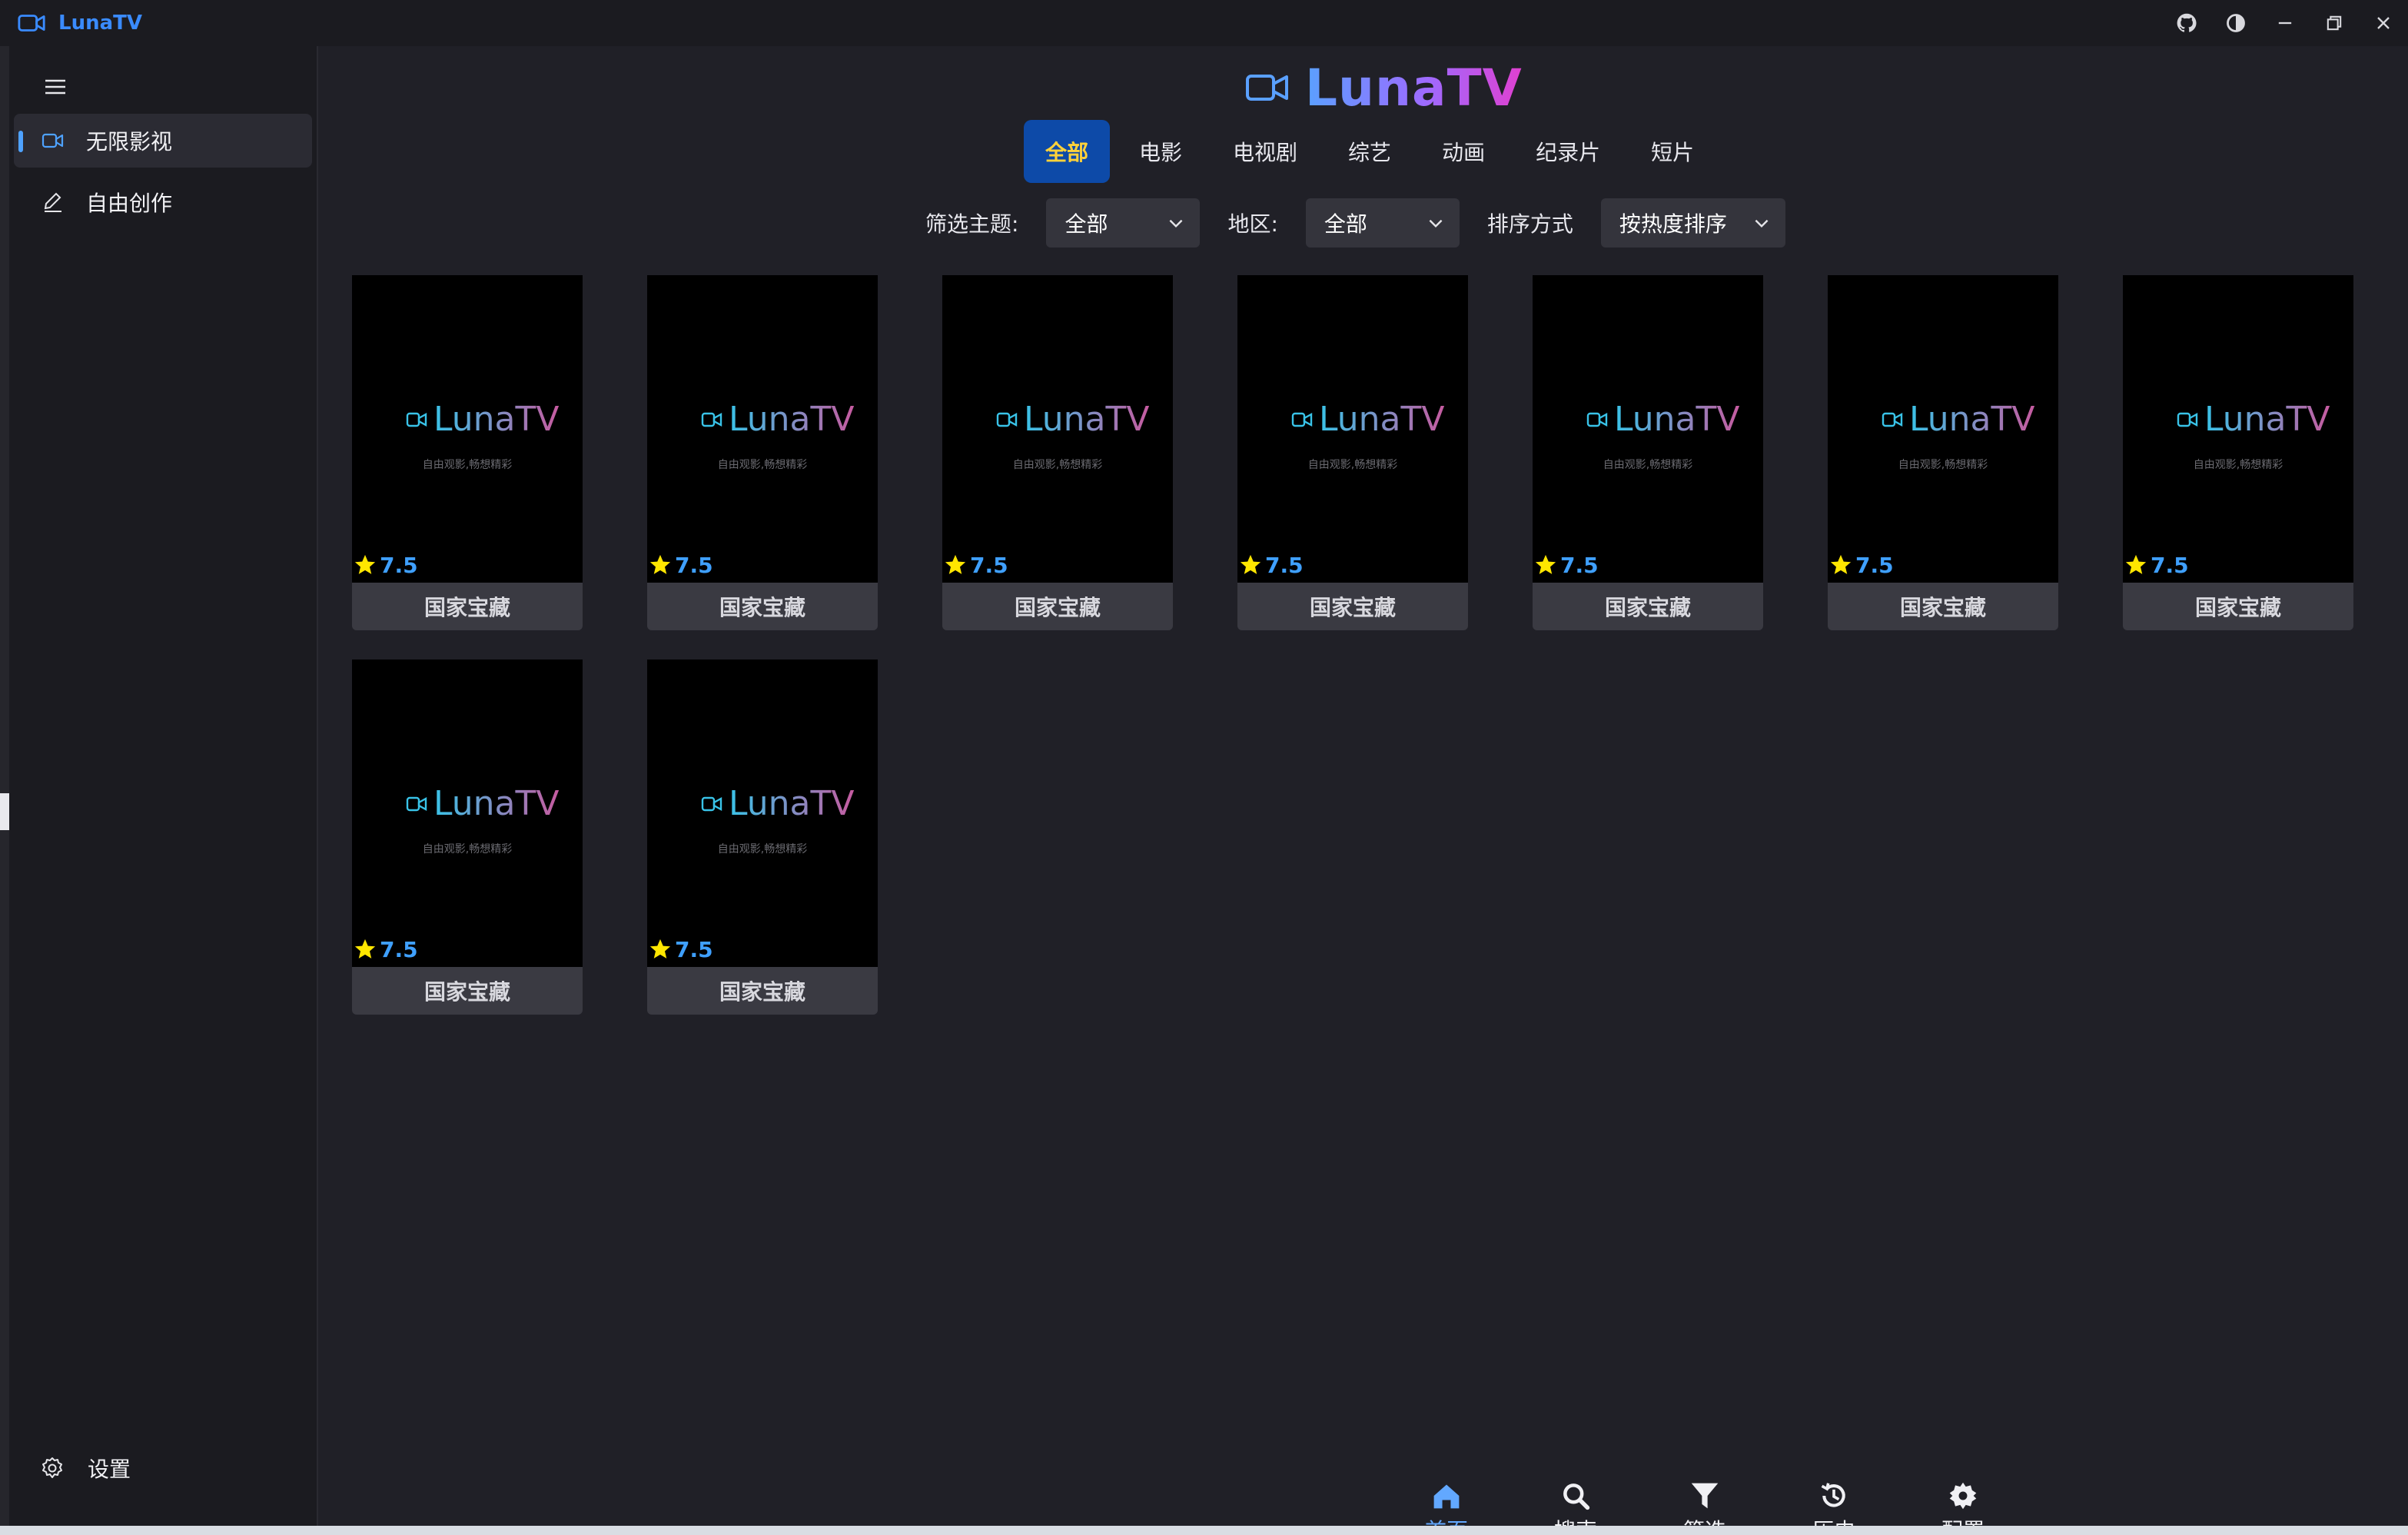  I want to click on tab-movies: 电影, so click(1161, 151).